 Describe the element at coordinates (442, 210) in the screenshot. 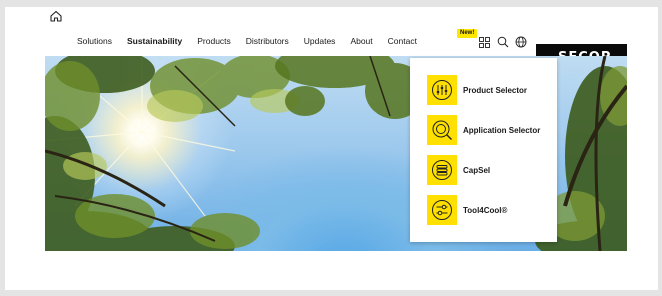

I see `toggles-icon` at that location.